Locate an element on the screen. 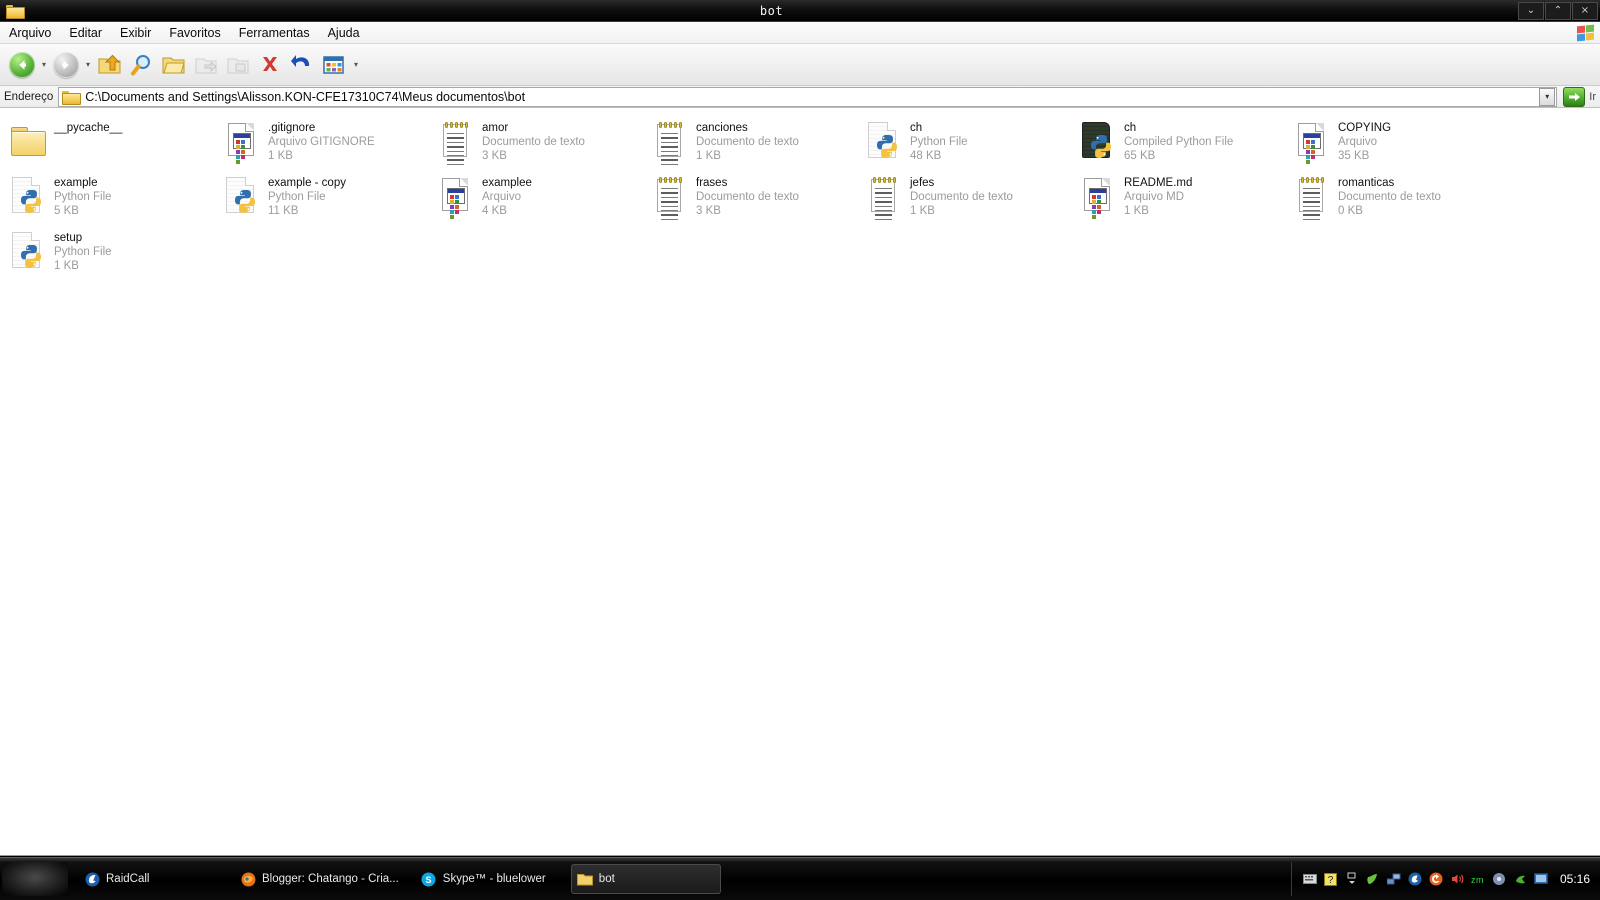  file-item: romanticas Documento de texto 0 KB is located at coordinates (1397, 196).